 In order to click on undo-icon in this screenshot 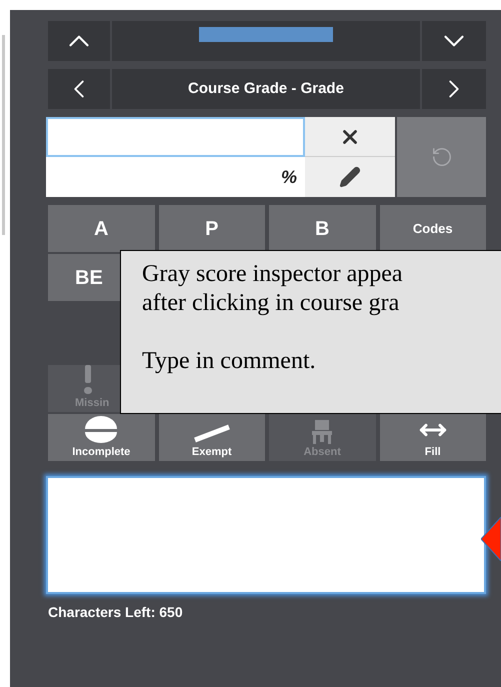, I will do `click(441, 157)`.